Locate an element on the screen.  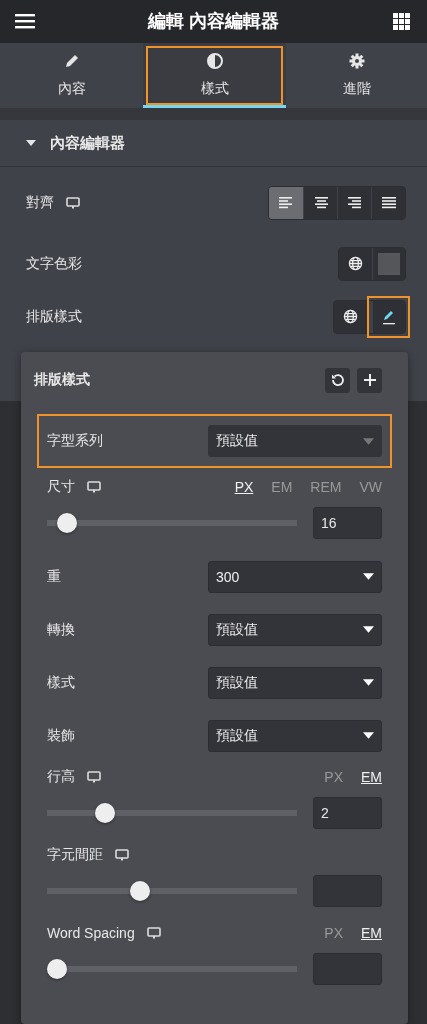
apps-grid-icon is located at coordinates (401, 21).